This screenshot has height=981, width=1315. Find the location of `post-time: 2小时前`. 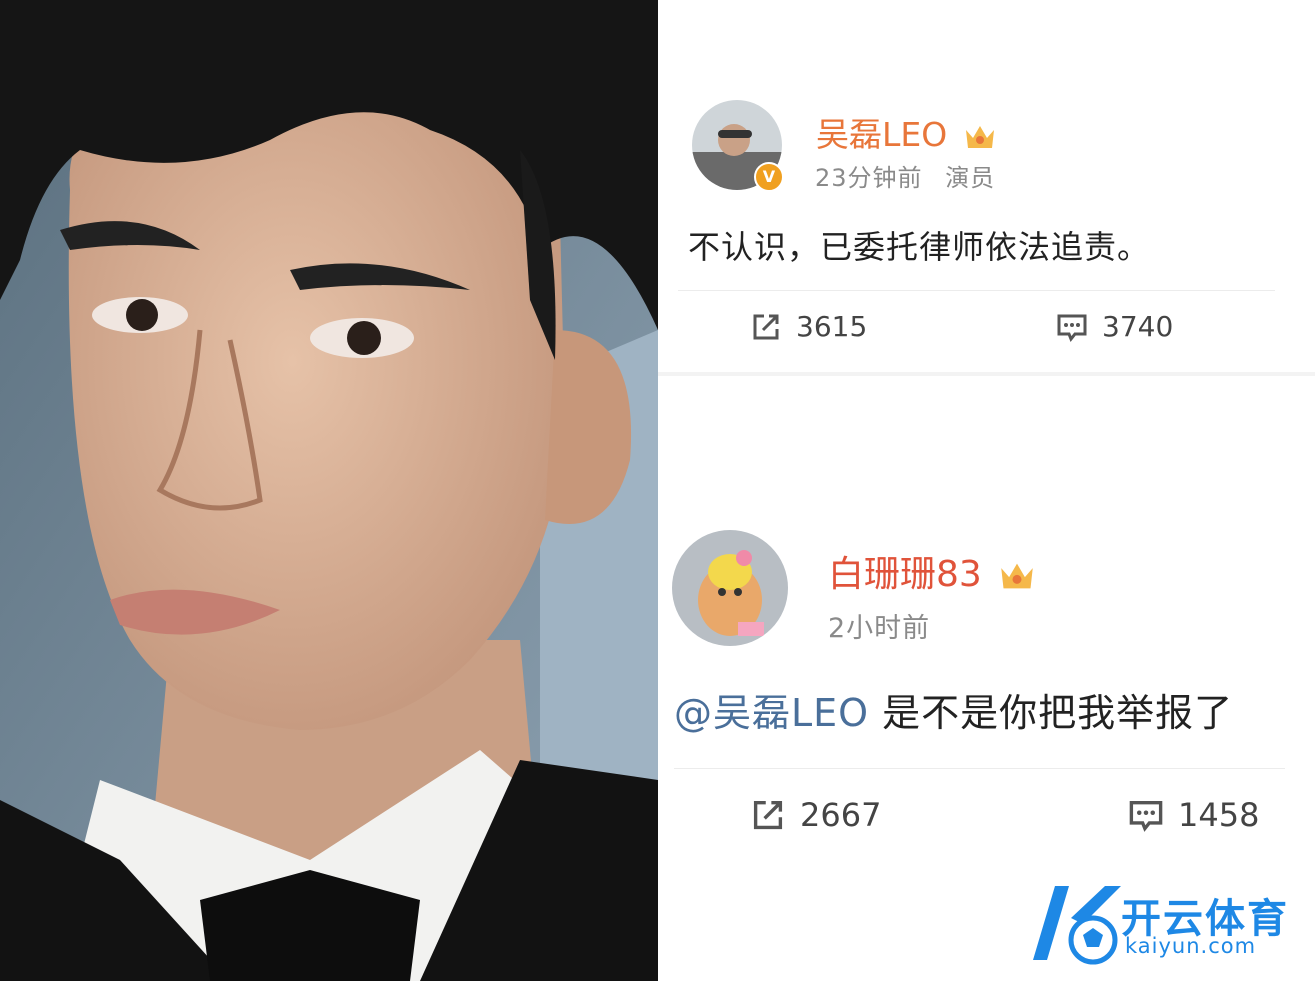

post-time: 2小时前 is located at coordinates (879, 628).